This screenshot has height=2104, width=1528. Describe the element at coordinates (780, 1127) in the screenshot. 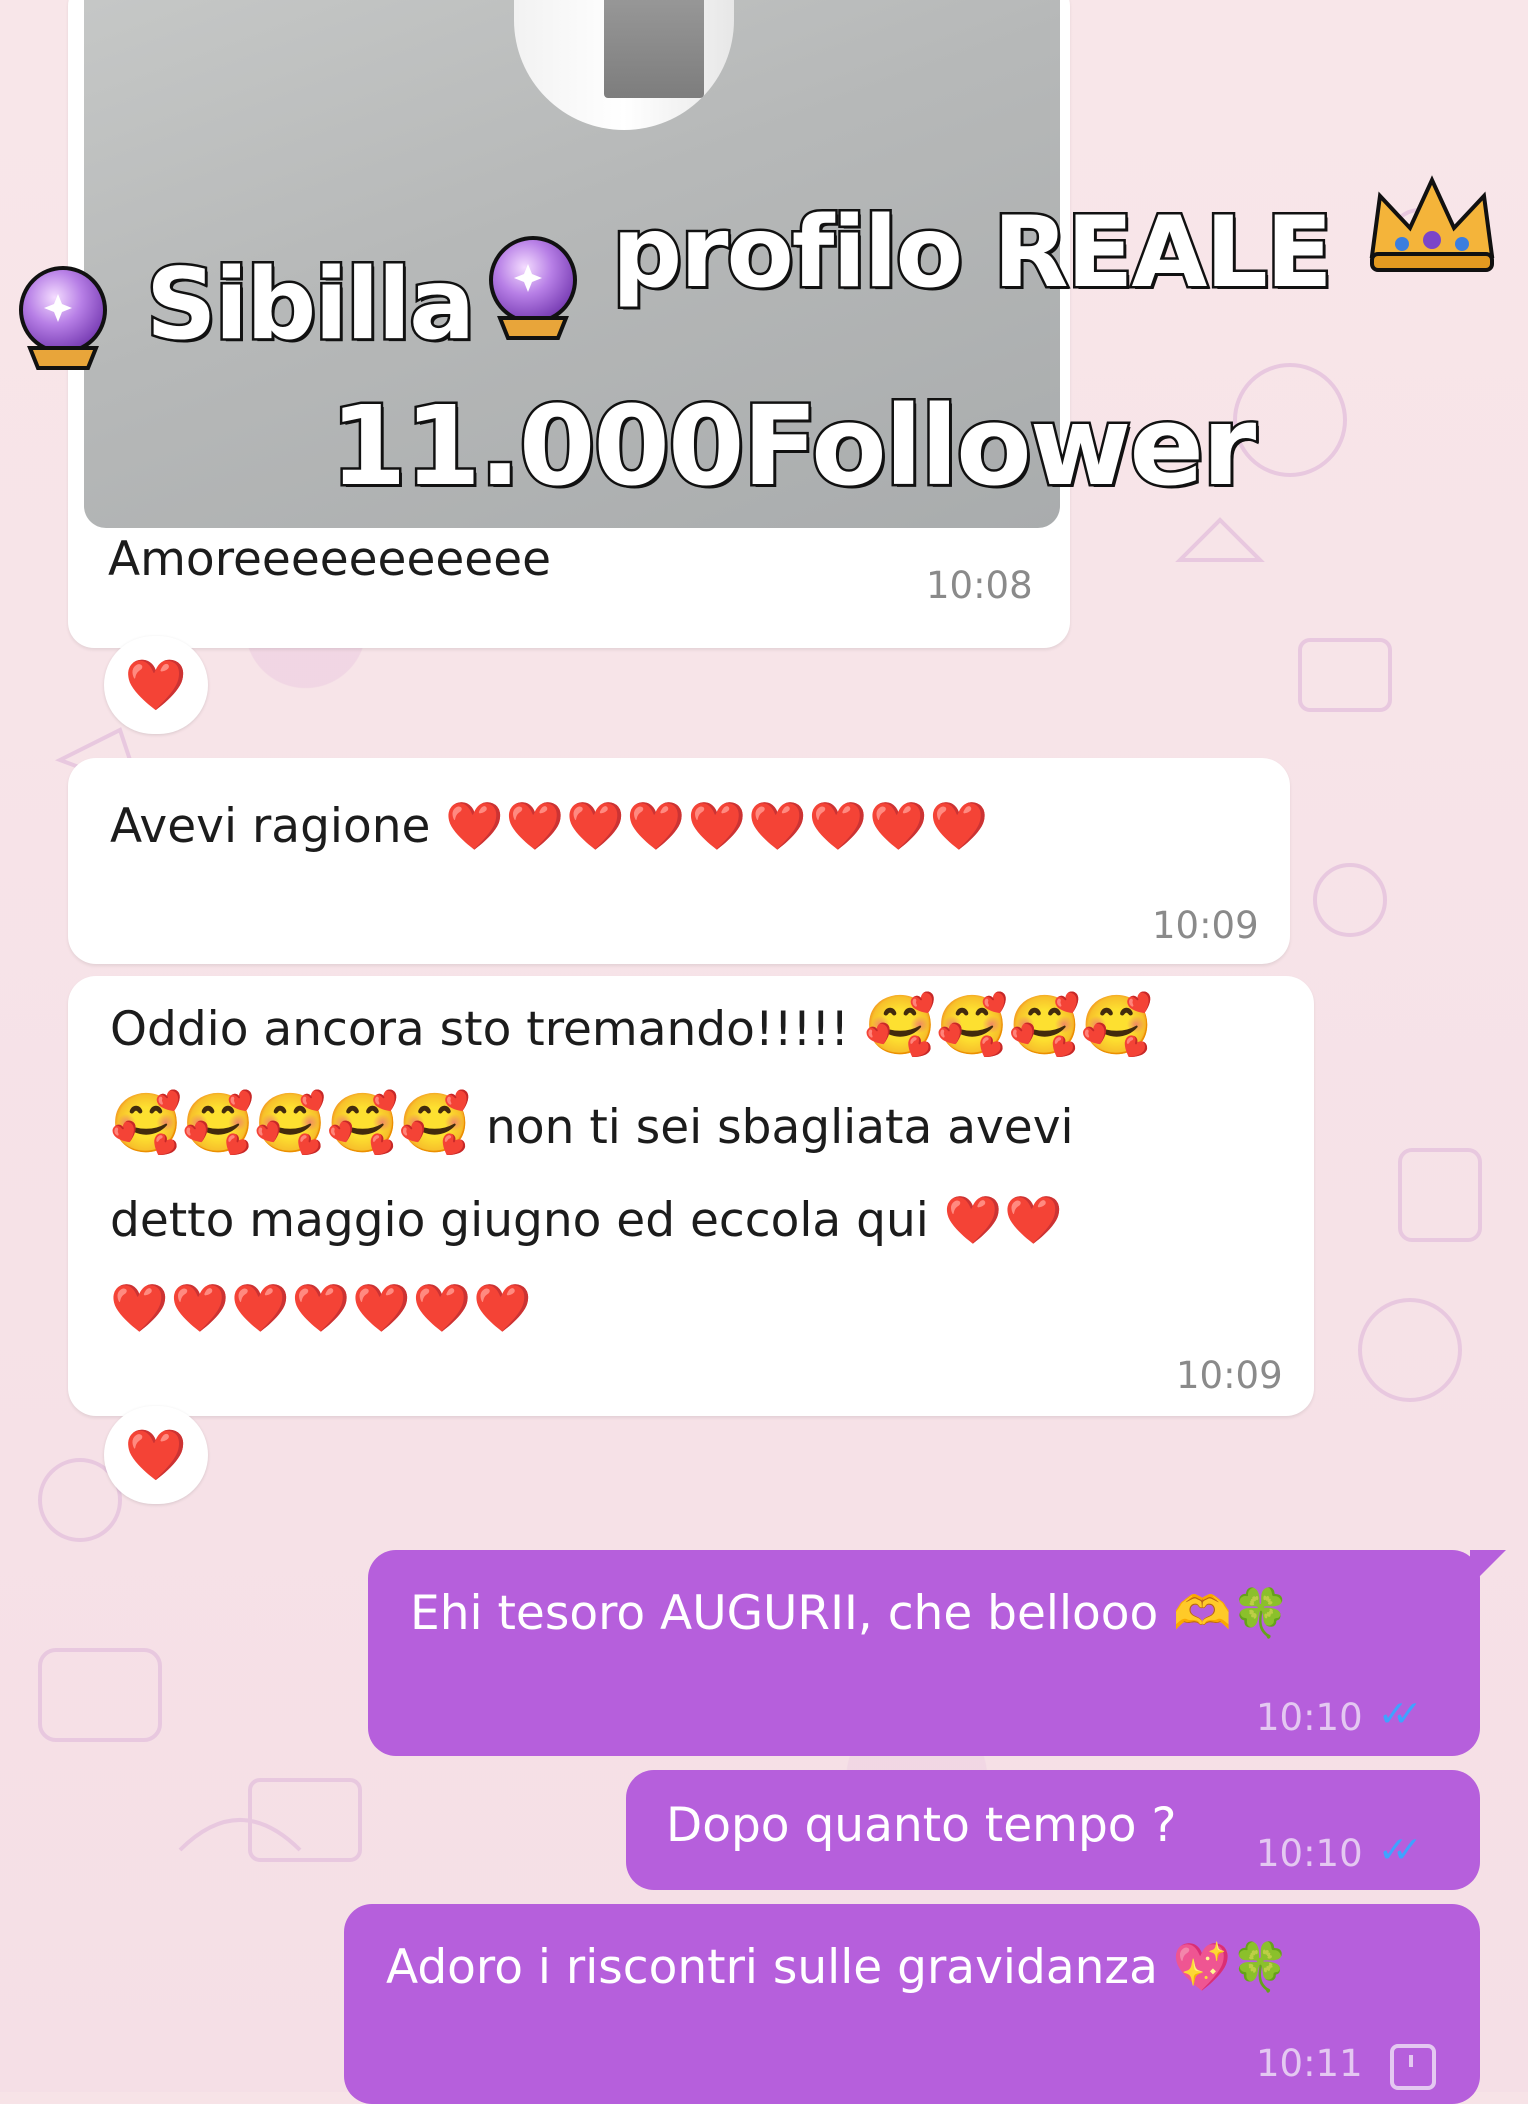

I see `message-text-content: non ti sei sbagliata avevi` at that location.